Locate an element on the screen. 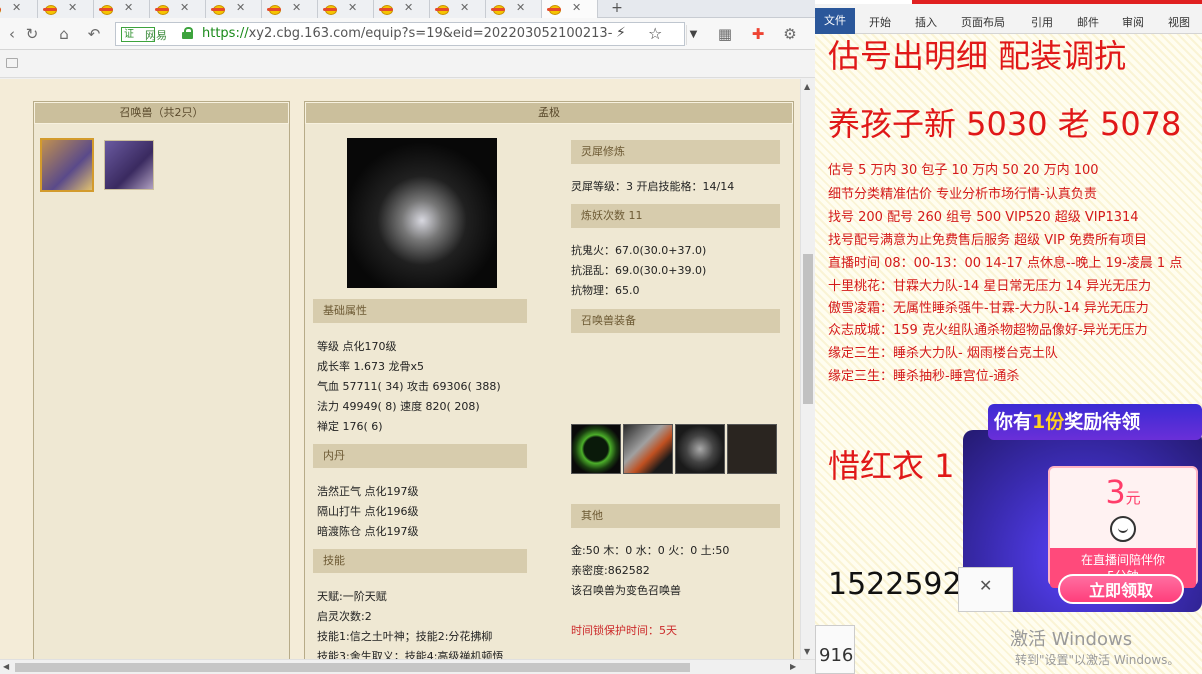 The image size is (1202, 674). ribbon-tab-layout: 页面布局 is located at coordinates (983, 22).